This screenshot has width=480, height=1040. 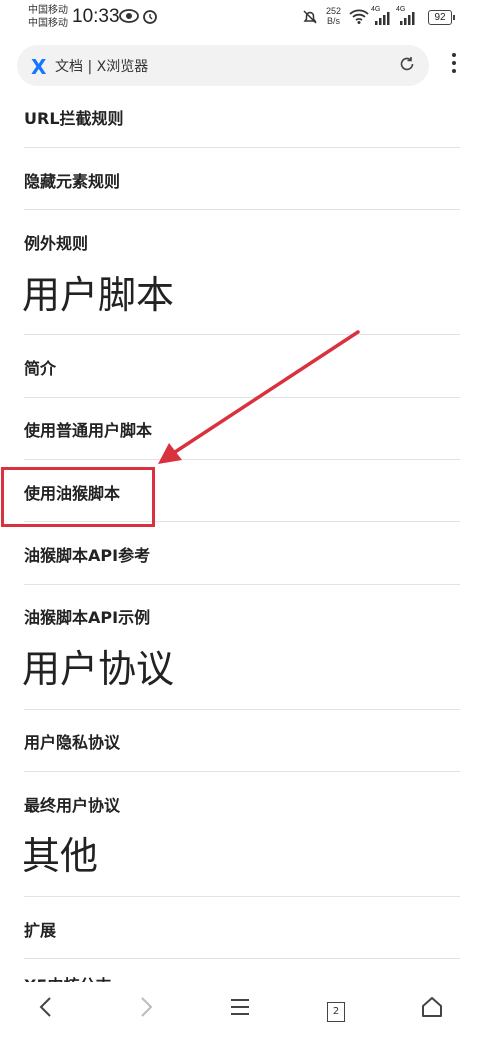 What do you see at coordinates (98, 669) in the screenshot?
I see `section-heading-agreement: 用户协议` at bounding box center [98, 669].